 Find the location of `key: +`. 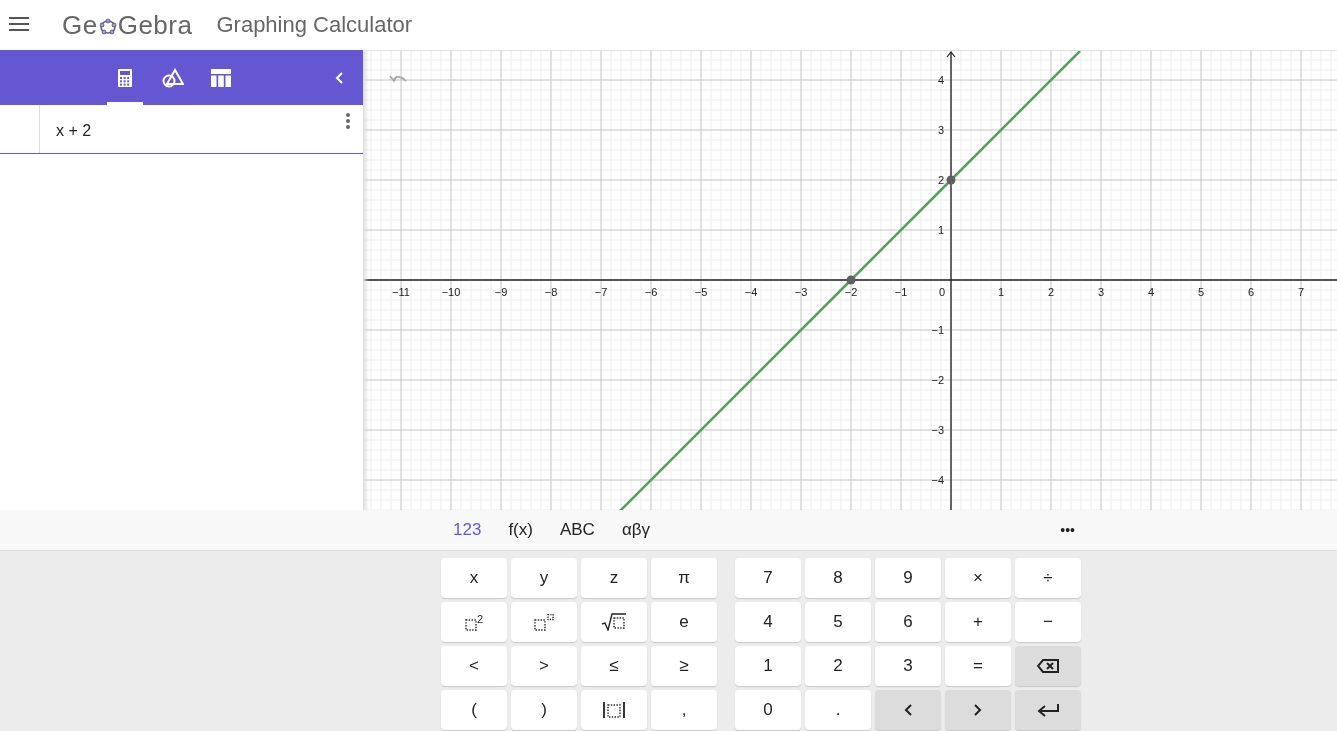

key: + is located at coordinates (978, 622).